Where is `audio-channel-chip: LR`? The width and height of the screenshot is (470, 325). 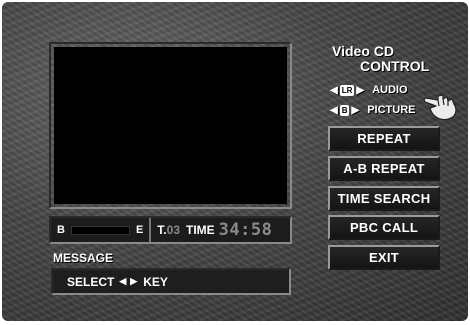
audio-channel-chip: LR is located at coordinates (347, 90).